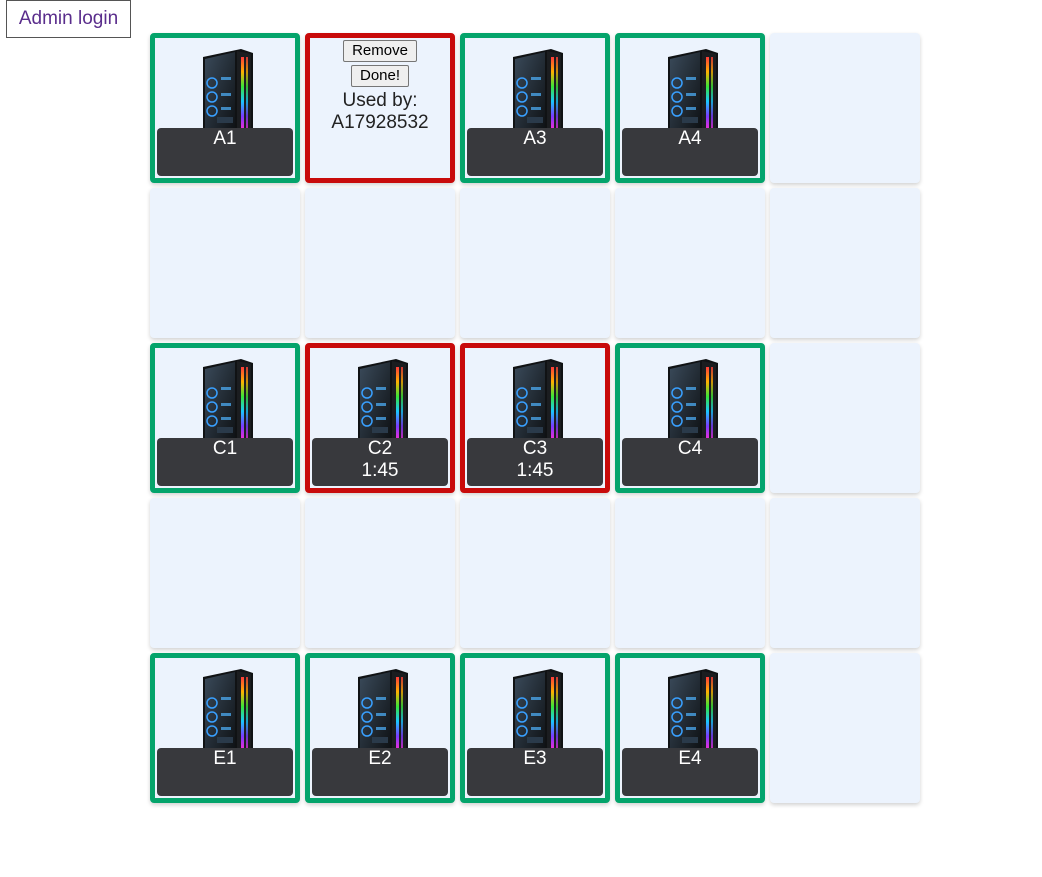 The image size is (1042, 877). What do you see at coordinates (690, 448) in the screenshot?
I see `computer-name: C4` at bounding box center [690, 448].